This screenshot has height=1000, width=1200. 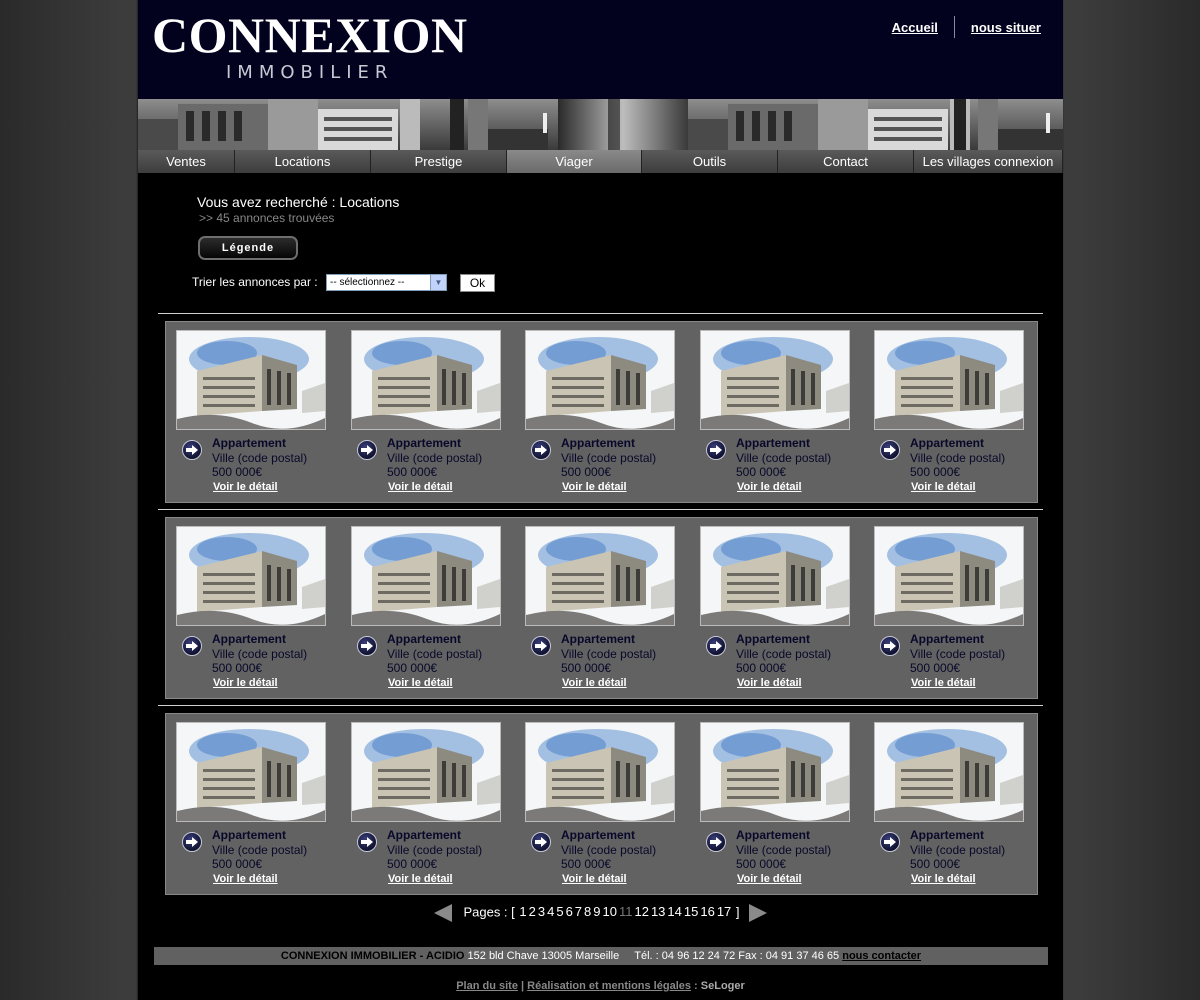 I want to click on page-number: 1, so click(x=522, y=911).